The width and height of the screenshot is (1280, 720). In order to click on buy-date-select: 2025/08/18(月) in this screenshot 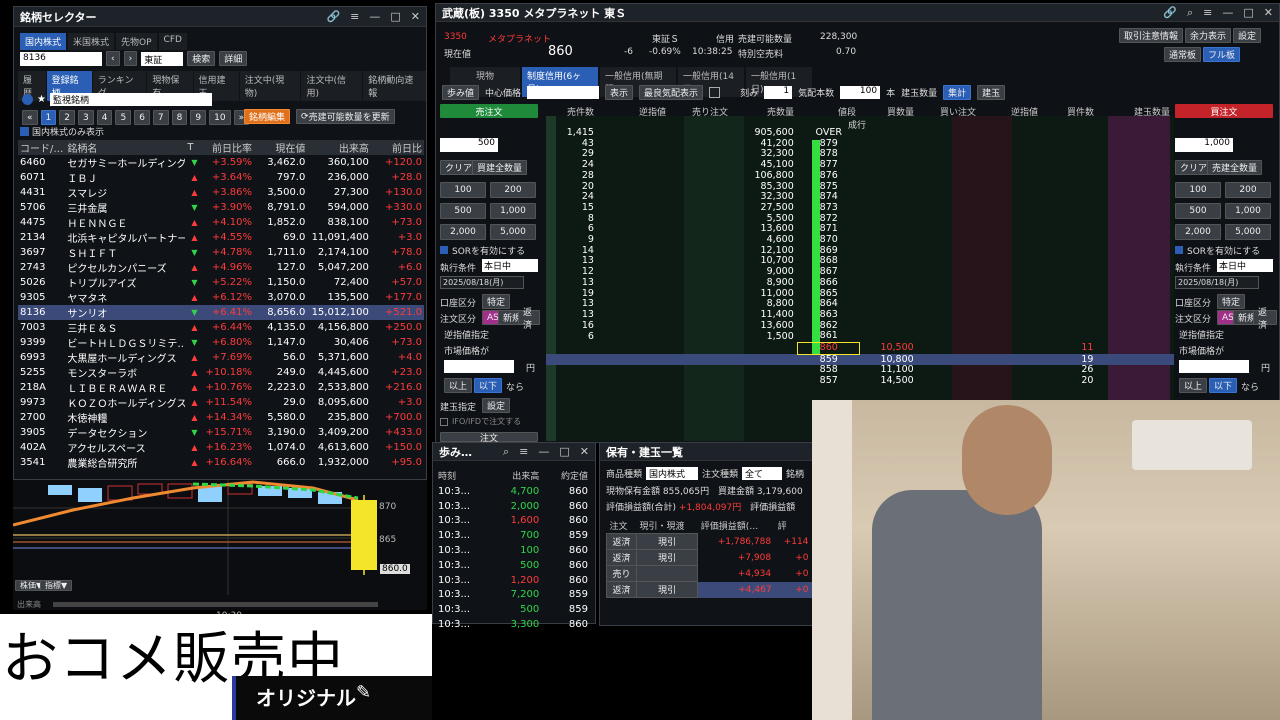, I will do `click(1217, 282)`.